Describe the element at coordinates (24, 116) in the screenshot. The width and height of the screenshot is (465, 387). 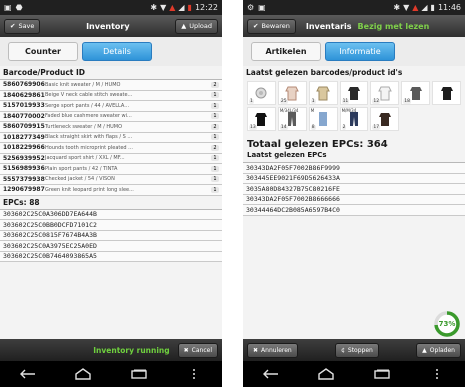
I see `barcode-id: 1840770002` at that location.